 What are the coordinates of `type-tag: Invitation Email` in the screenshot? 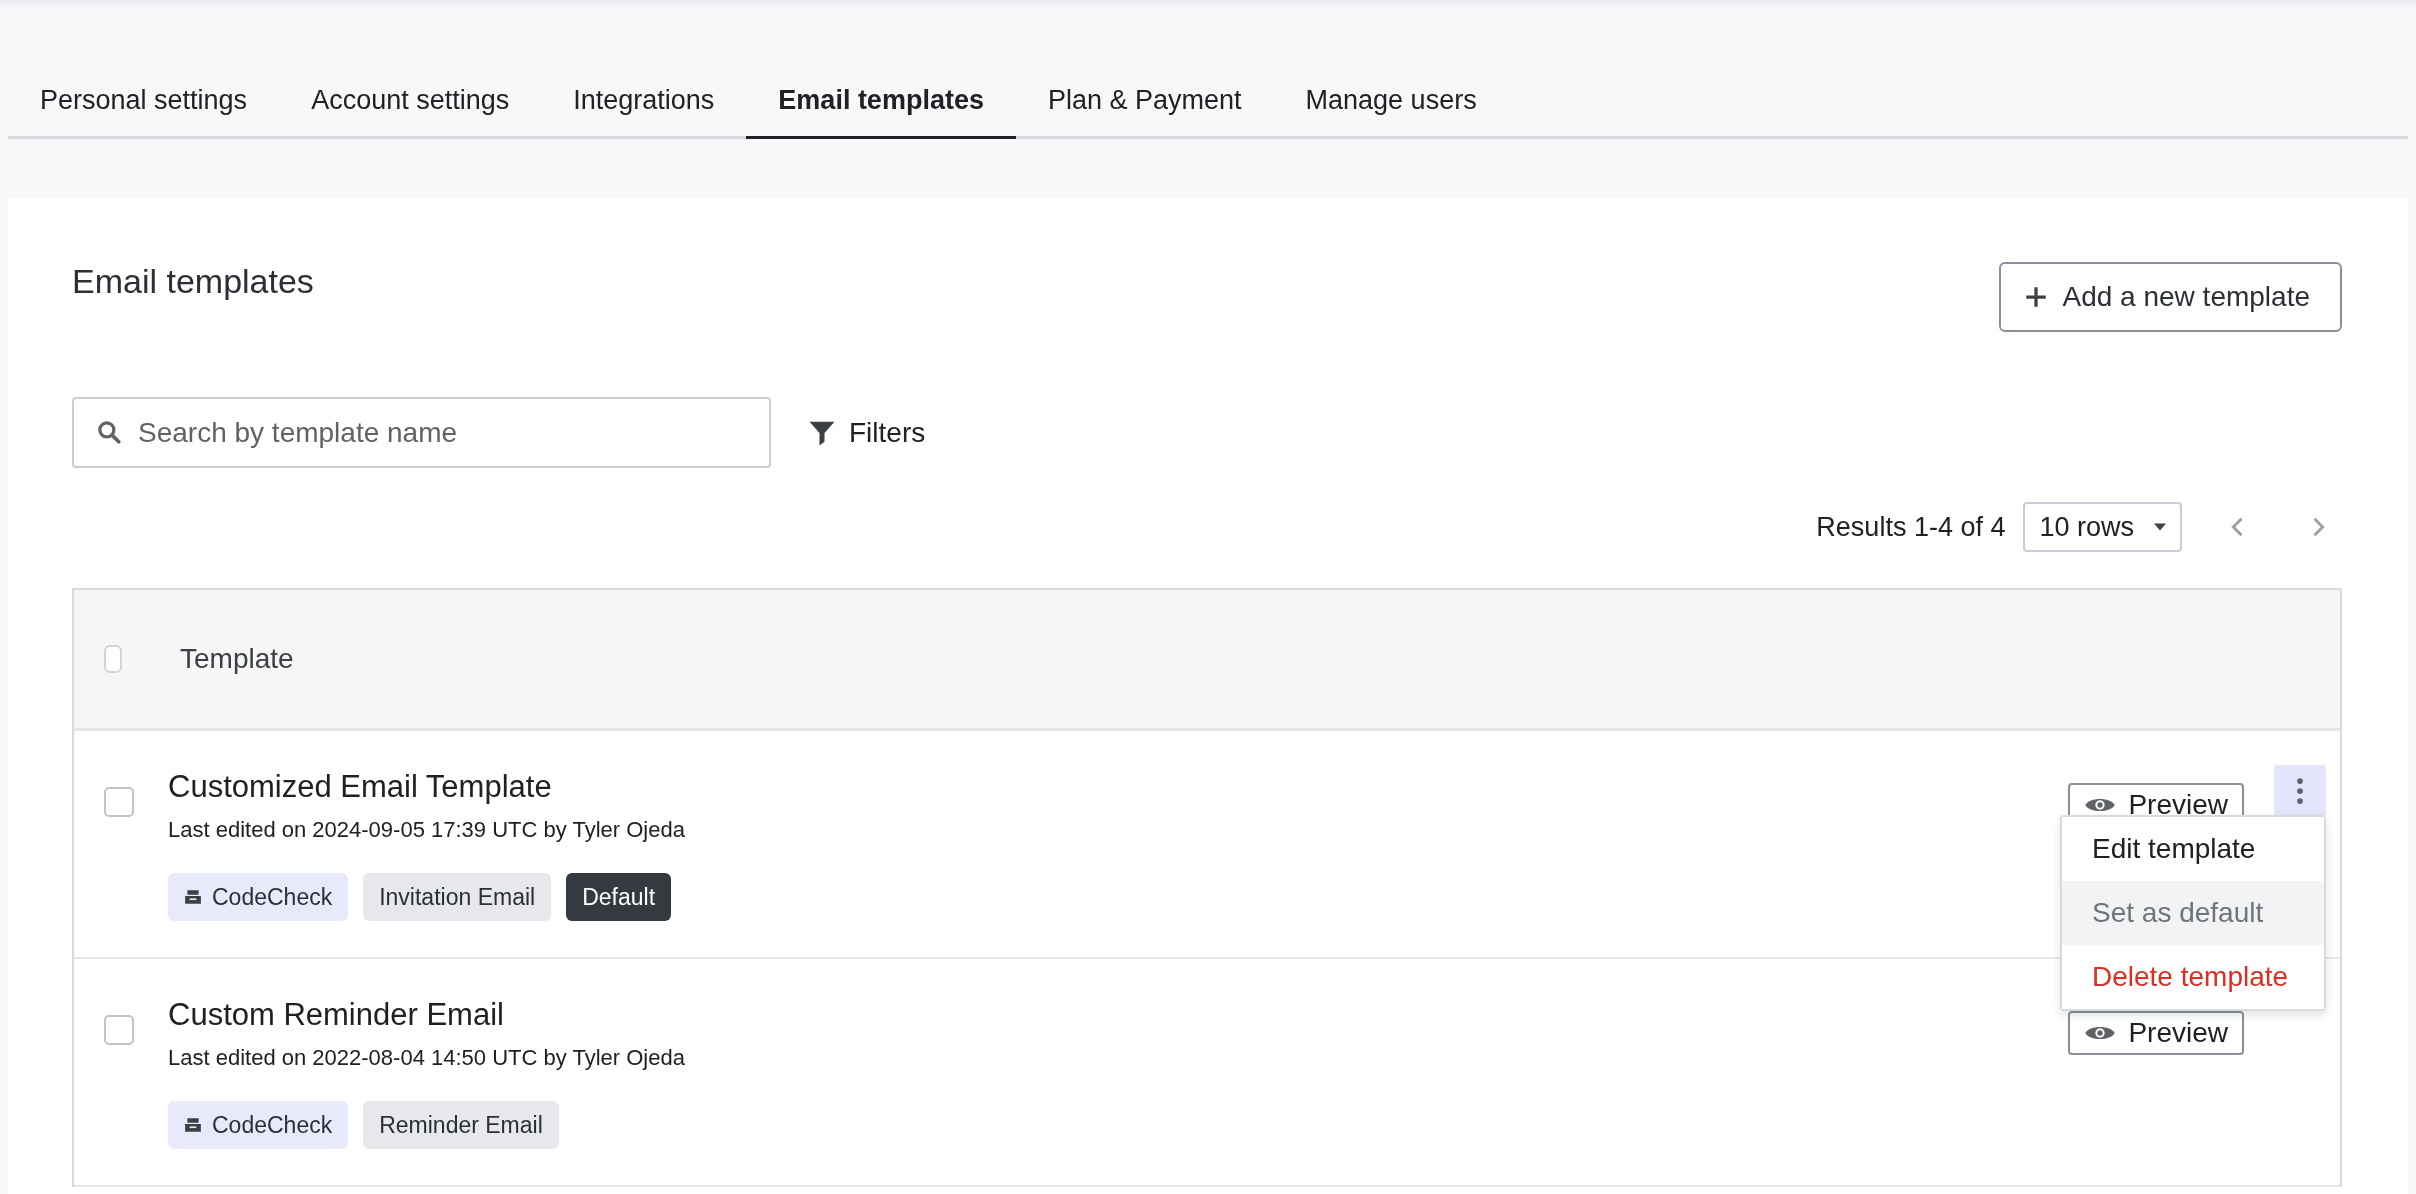 It's located at (457, 897).